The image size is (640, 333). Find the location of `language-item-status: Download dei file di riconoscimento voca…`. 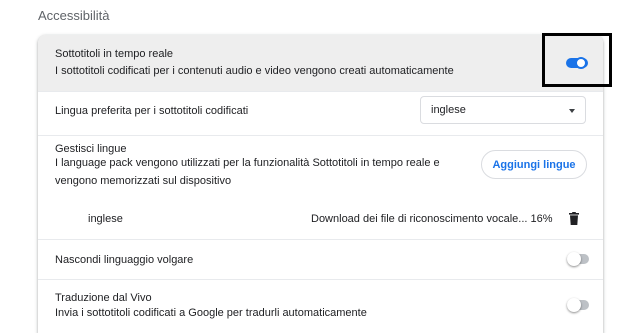

language-item-status: Download dei file di riconoscimento voca… is located at coordinates (432, 219).